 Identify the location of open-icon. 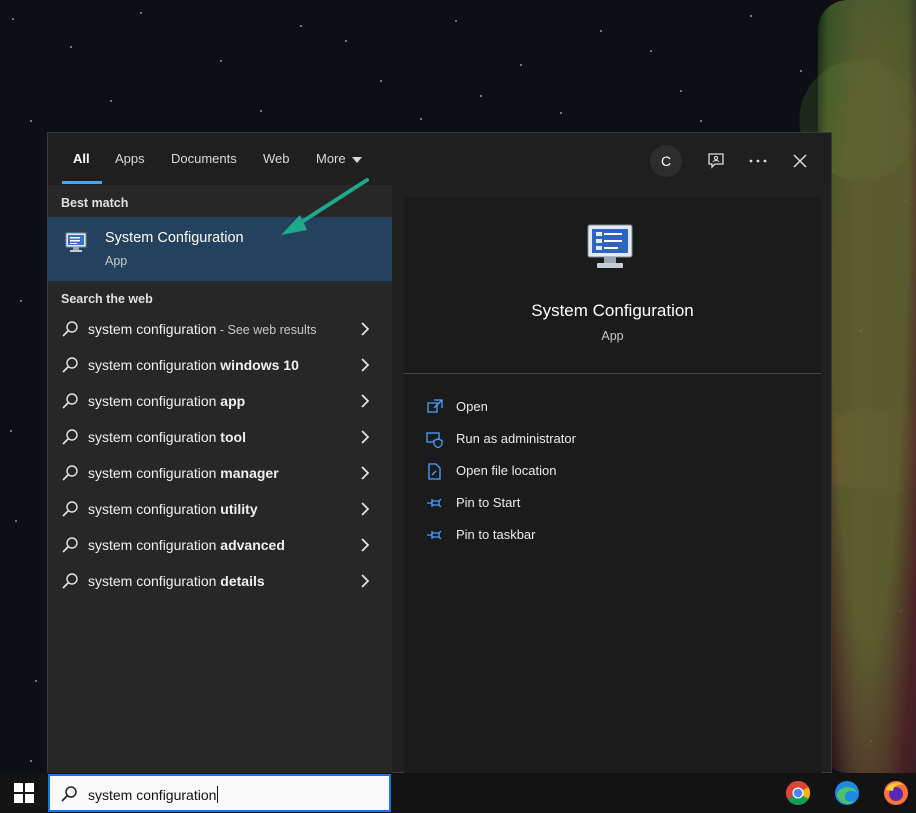
(435, 406).